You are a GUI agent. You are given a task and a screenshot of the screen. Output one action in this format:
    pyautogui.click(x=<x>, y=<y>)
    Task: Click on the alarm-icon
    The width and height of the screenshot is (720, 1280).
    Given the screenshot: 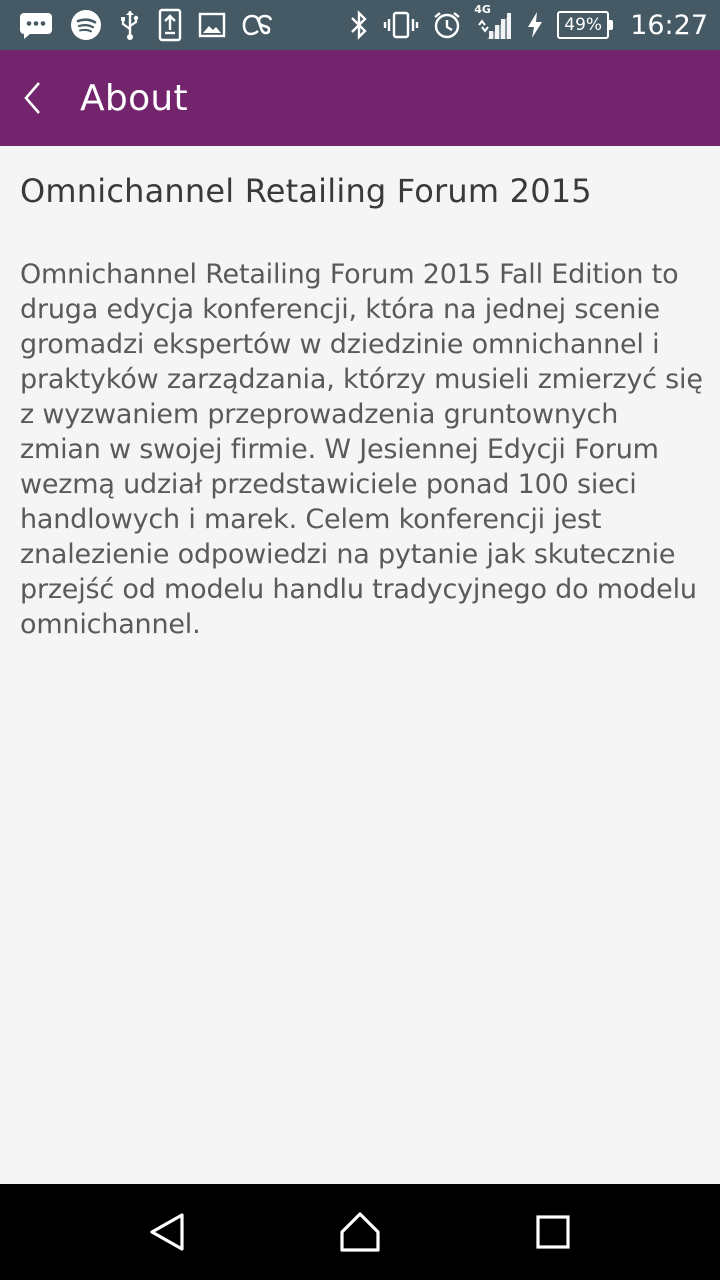 What is the action you would take?
    pyautogui.click(x=447, y=25)
    